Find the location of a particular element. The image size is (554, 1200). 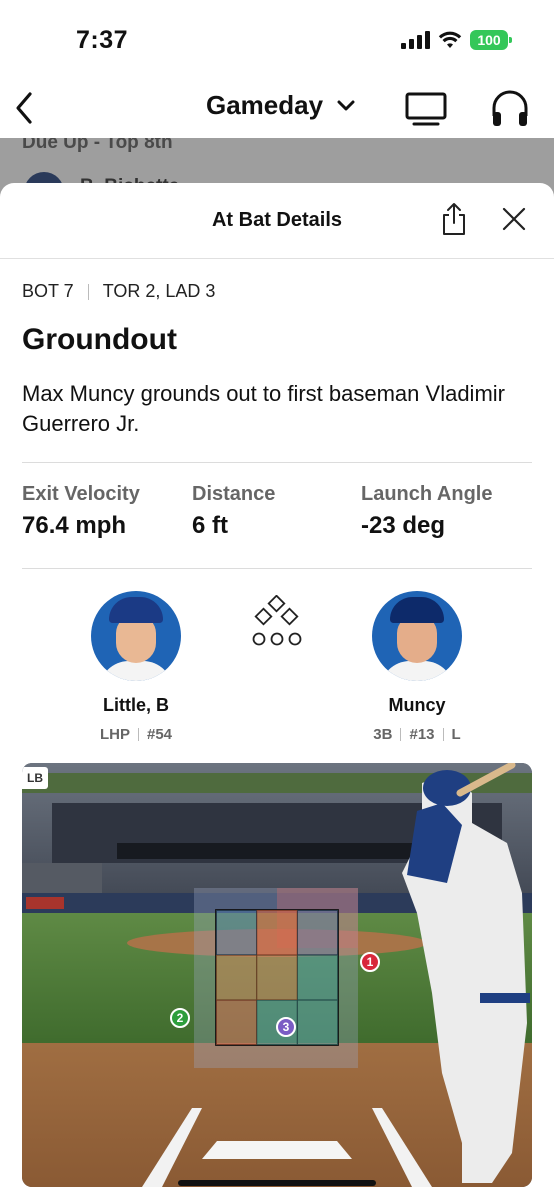

batter-meta: 3B #13 L is located at coordinates (417, 734).